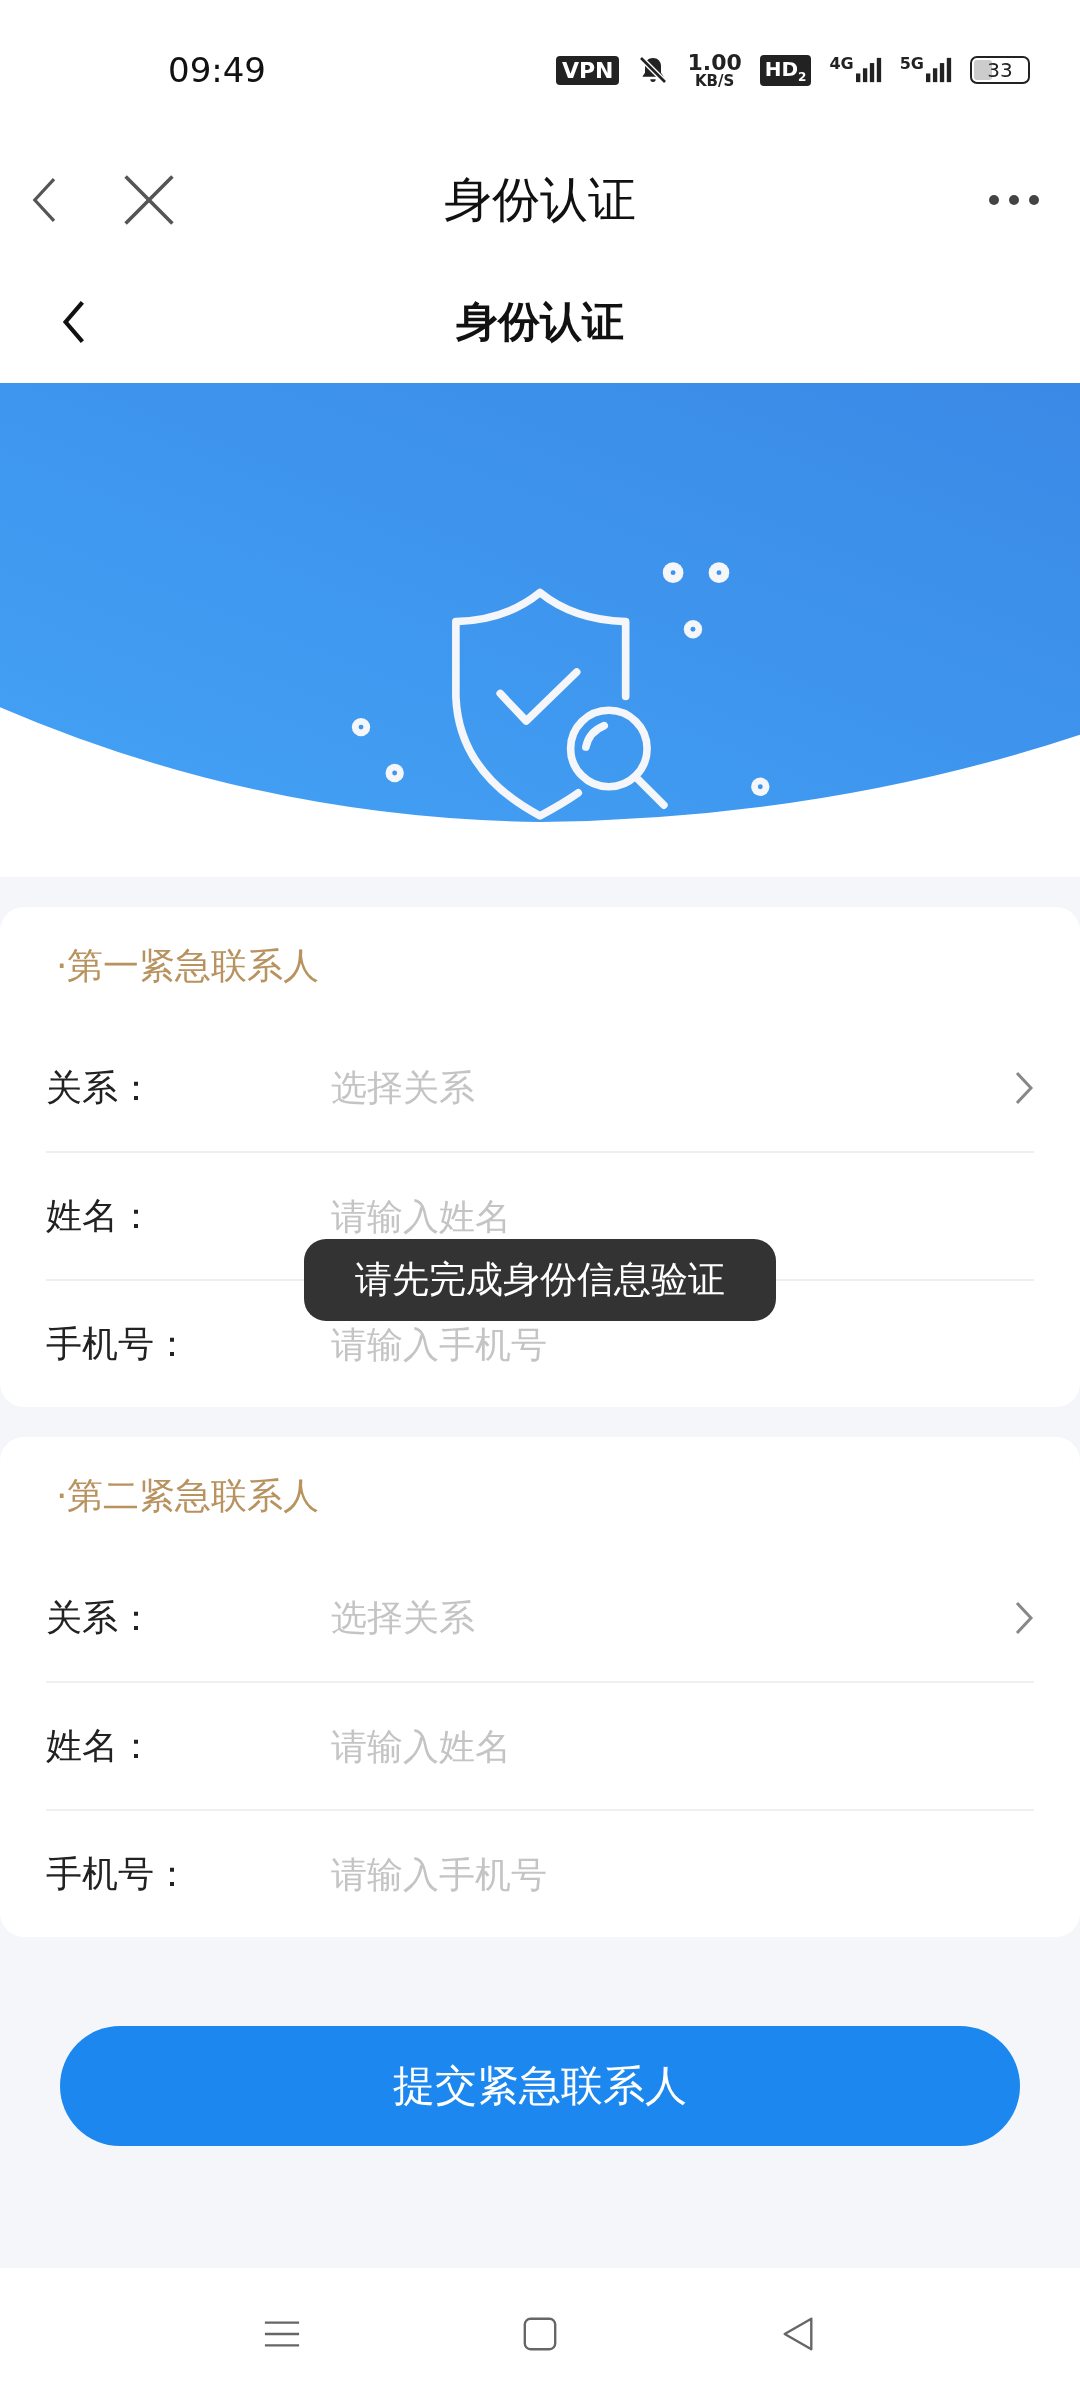  What do you see at coordinates (682, 1874) in the screenshot?
I see `input-field: 请输入手机号` at bounding box center [682, 1874].